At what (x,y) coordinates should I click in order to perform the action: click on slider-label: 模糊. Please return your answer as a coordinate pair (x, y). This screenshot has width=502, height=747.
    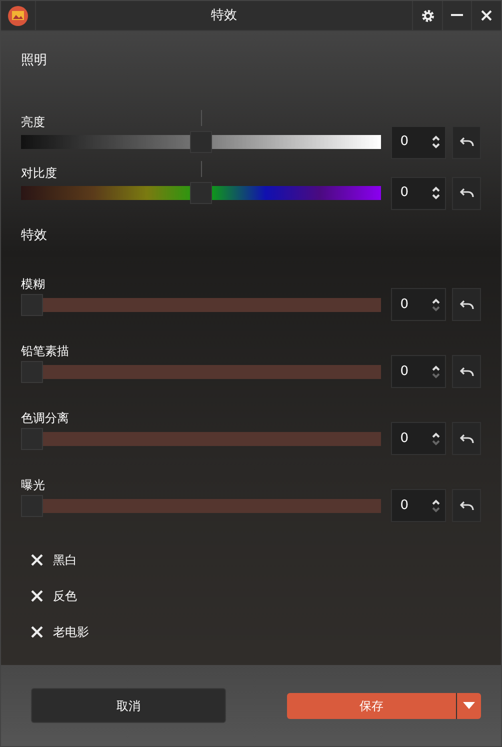
    Looking at the image, I should click on (33, 284).